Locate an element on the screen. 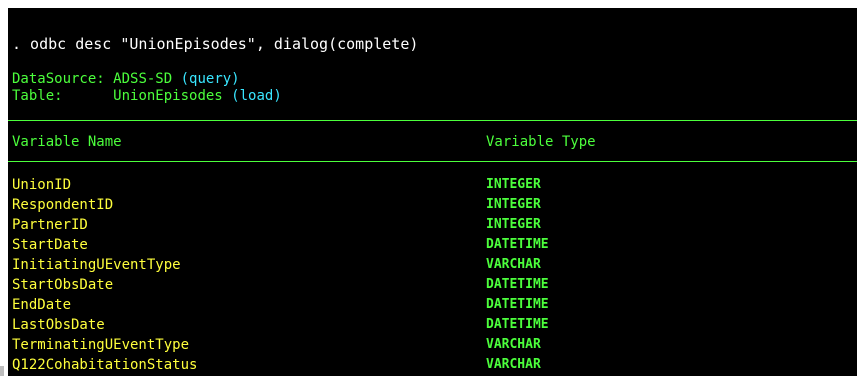  table-row: StartObsDate DATETIME is located at coordinates (432, 285).